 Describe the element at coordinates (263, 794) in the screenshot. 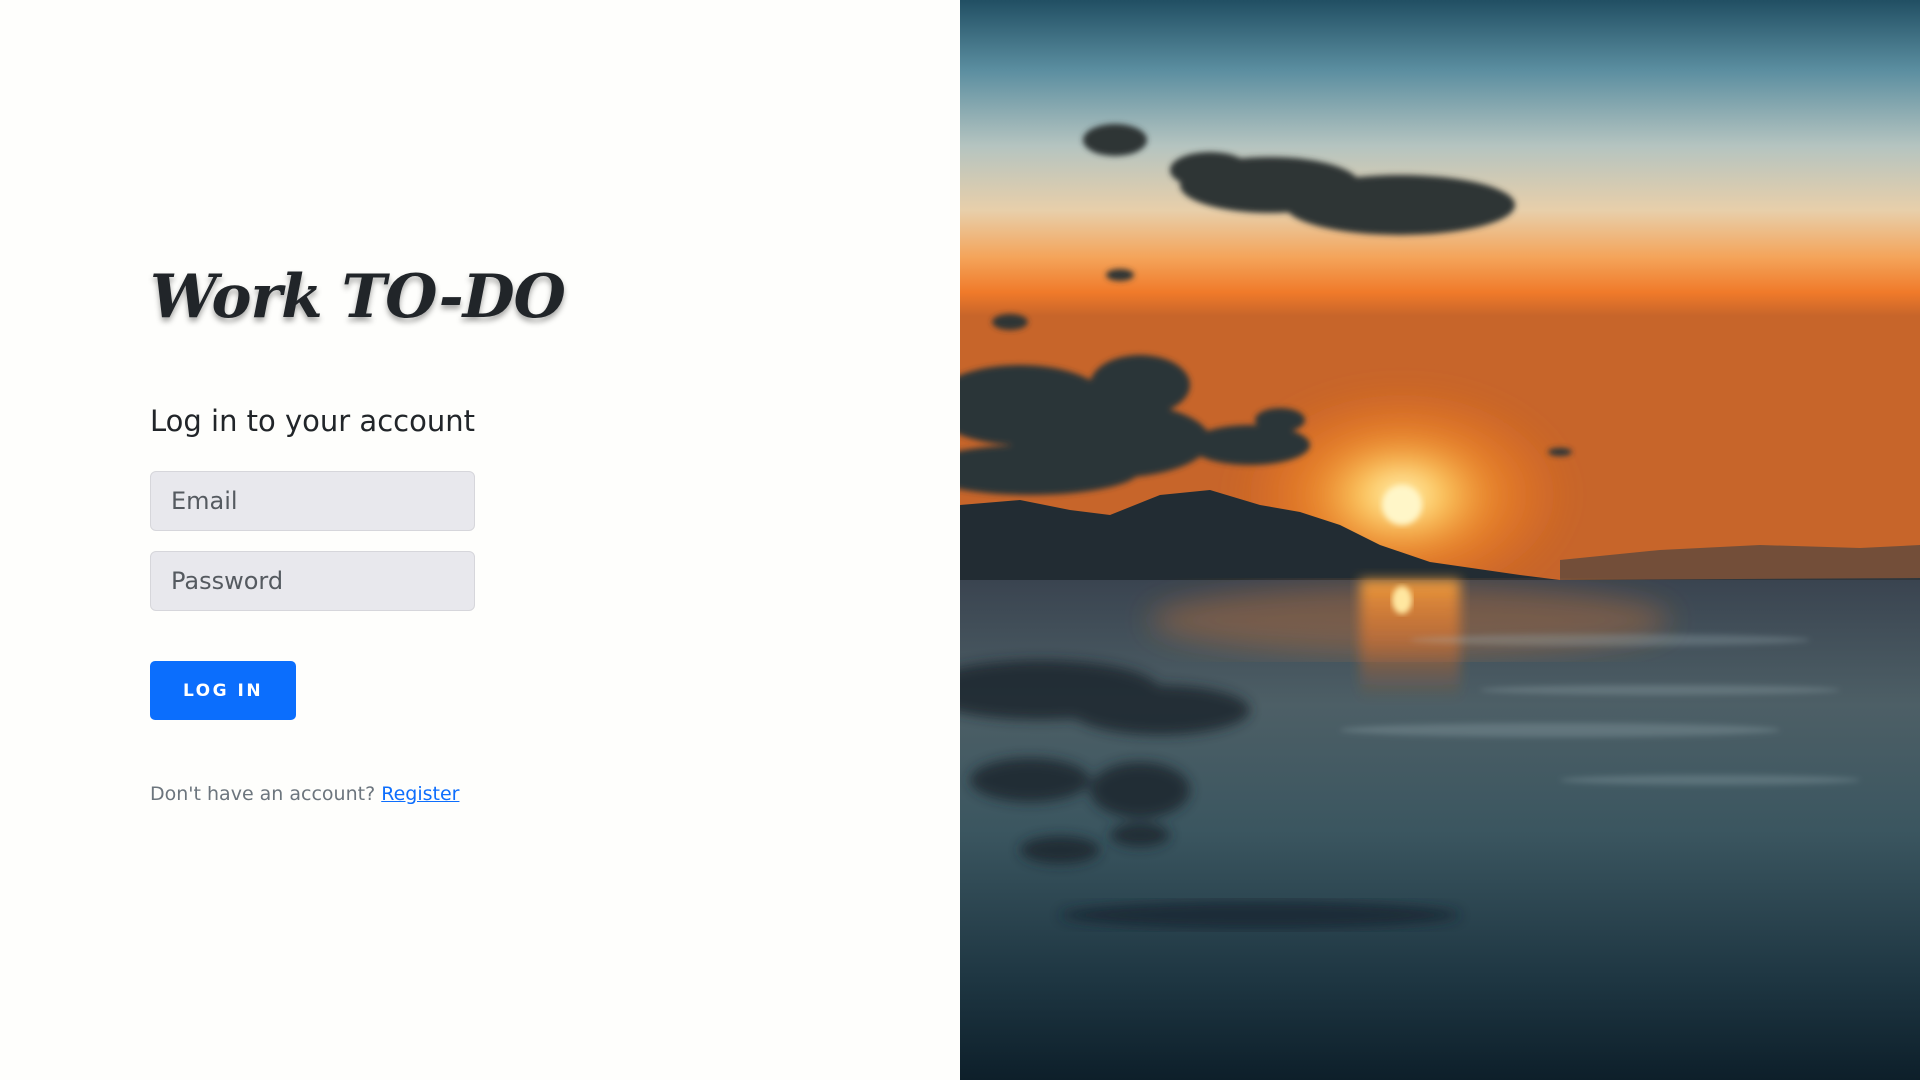

I see `register-prompt-text: Don't have an account?` at that location.